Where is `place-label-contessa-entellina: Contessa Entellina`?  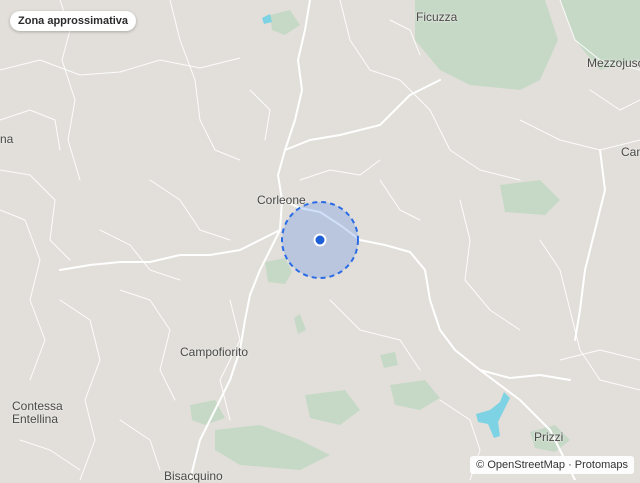
place-label-contessa-entellina: Contessa Entellina is located at coordinates (37, 412).